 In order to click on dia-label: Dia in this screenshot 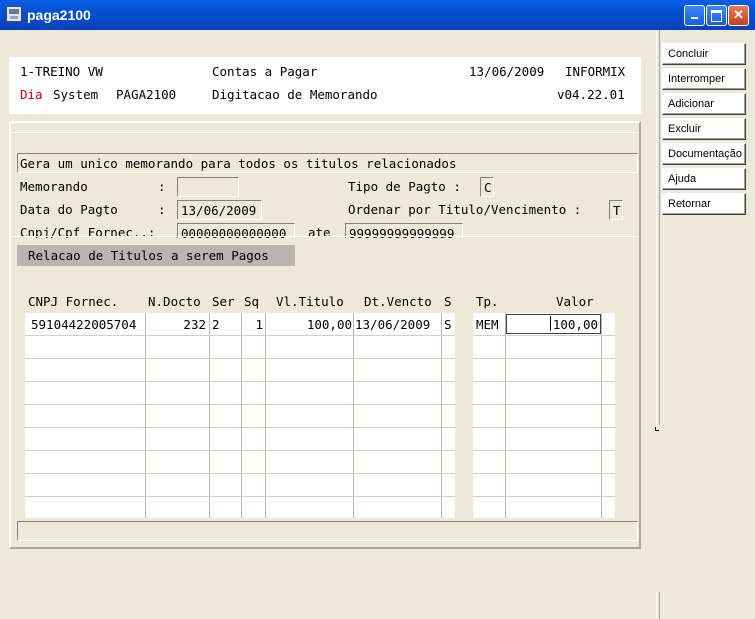, I will do `click(31, 94)`.